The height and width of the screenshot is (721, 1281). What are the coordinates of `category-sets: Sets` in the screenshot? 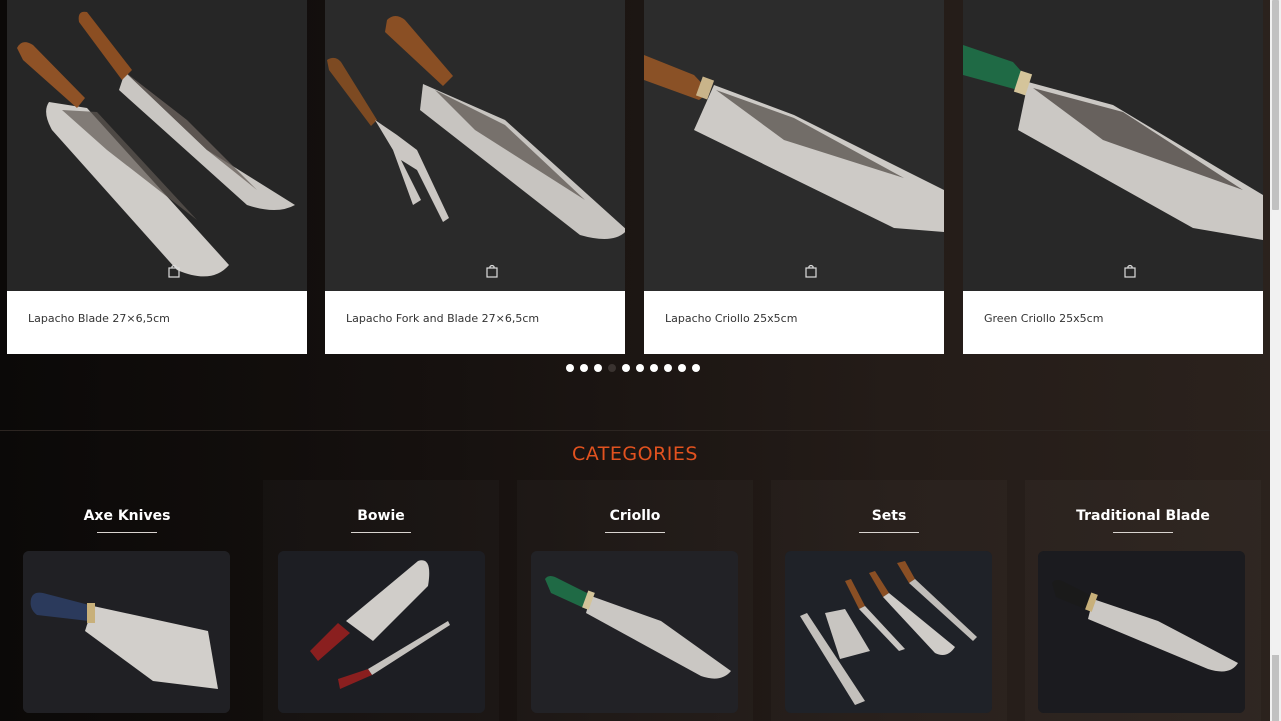 It's located at (889, 600).